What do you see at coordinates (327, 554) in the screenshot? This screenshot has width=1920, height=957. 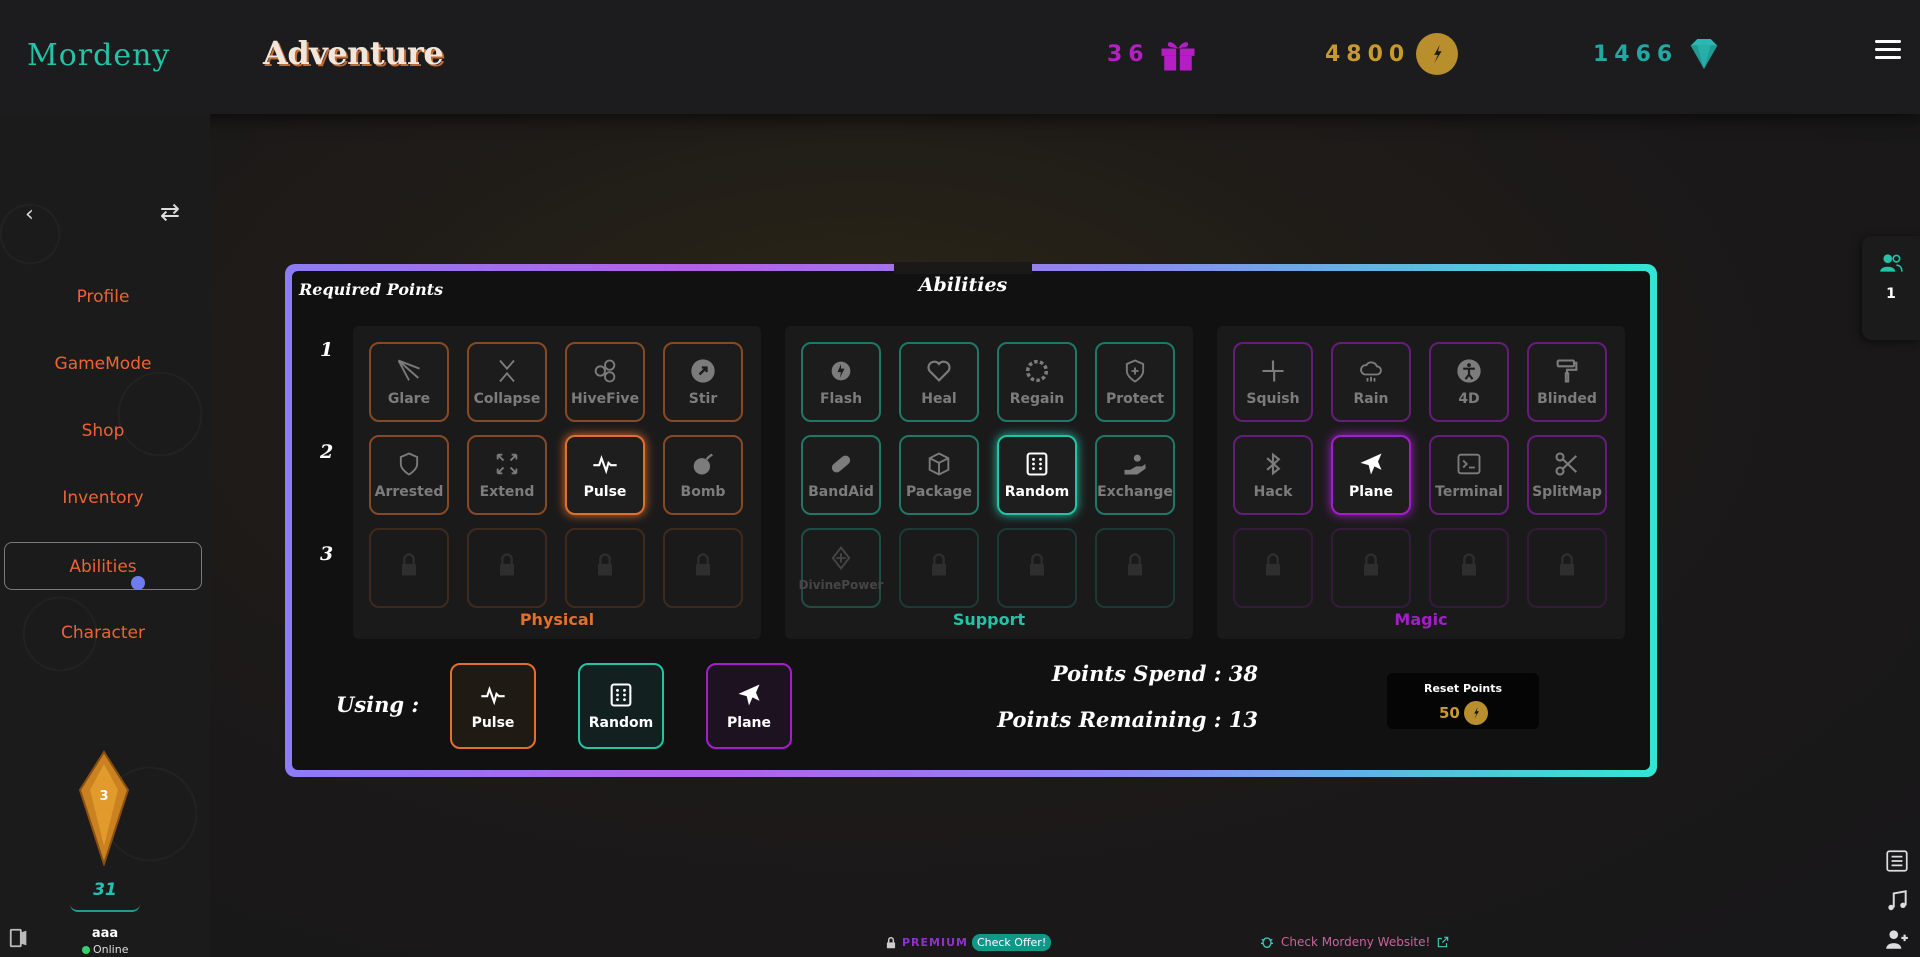 I see `row-number-3: 3` at bounding box center [327, 554].